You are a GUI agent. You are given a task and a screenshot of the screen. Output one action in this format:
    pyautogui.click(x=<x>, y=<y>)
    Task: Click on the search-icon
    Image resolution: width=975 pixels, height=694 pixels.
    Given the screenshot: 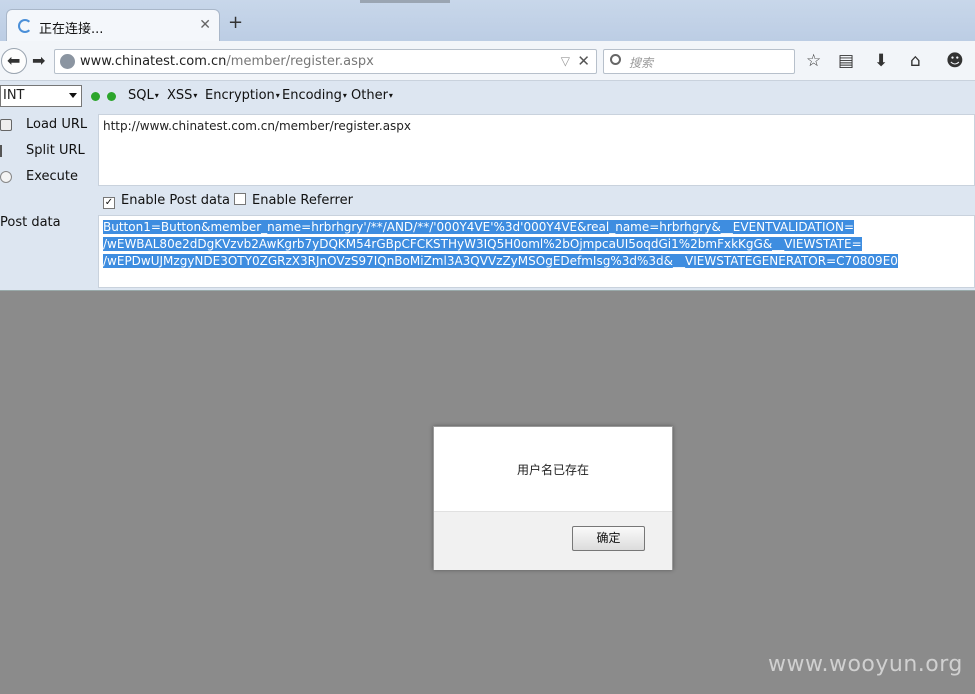 What is the action you would take?
    pyautogui.click(x=615, y=59)
    